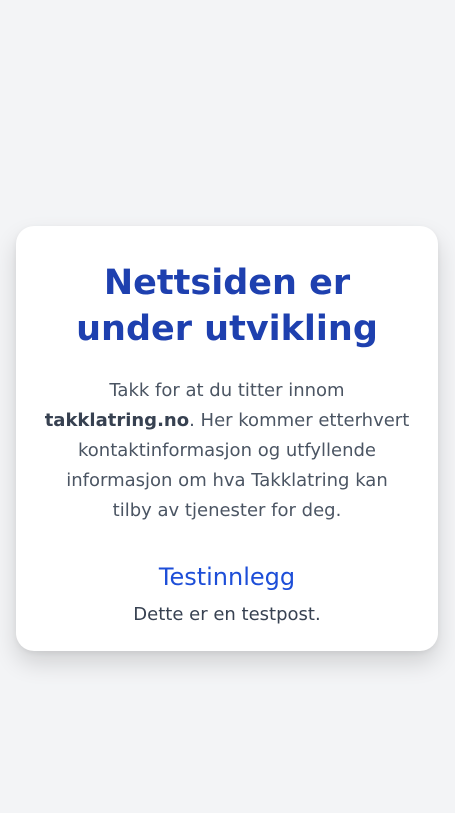  I want to click on site-domain: takklatring.no, so click(117, 420).